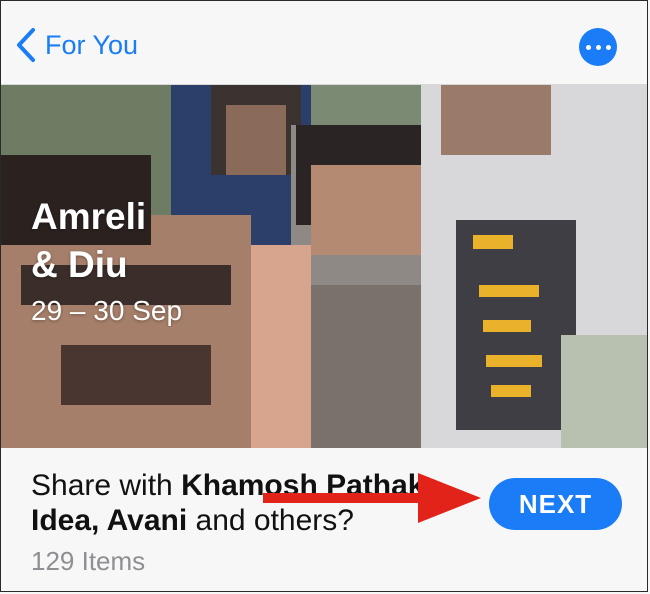  What do you see at coordinates (92, 44) in the screenshot?
I see `back-label: For You` at bounding box center [92, 44].